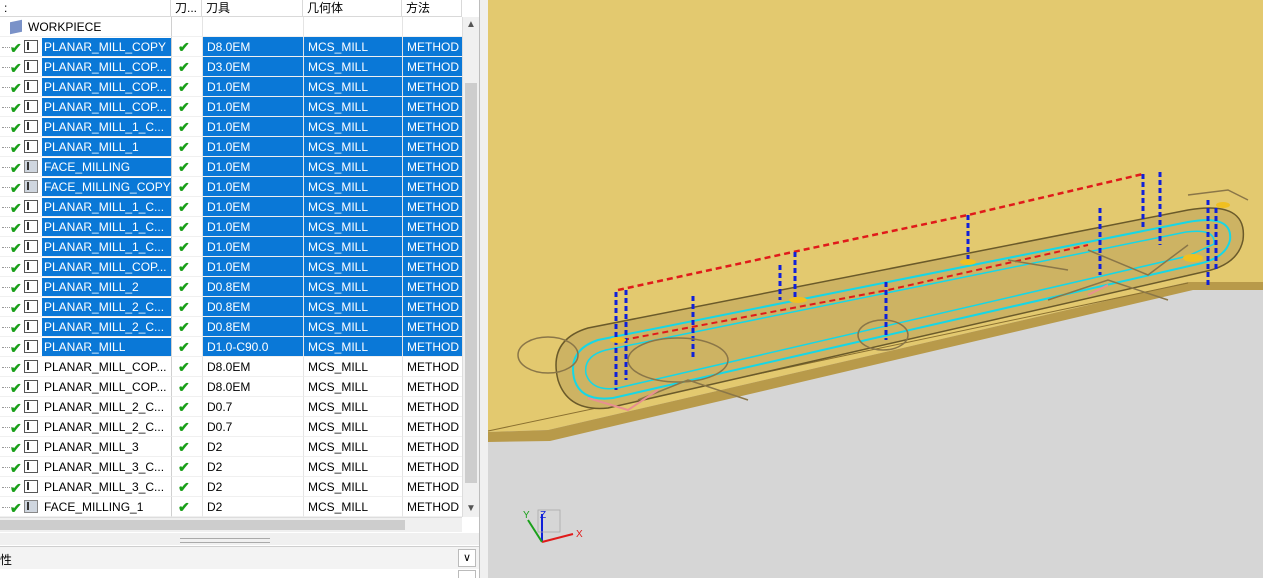 The image size is (1263, 578). What do you see at coordinates (91, 447) in the screenshot?
I see `operation-name: PLANAR_MILL_3` at bounding box center [91, 447].